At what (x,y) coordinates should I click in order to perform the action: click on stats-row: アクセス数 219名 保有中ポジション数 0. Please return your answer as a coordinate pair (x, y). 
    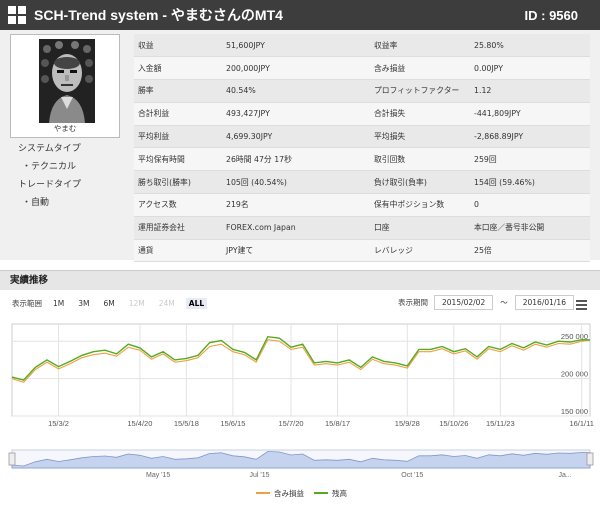
    Looking at the image, I should click on (362, 205).